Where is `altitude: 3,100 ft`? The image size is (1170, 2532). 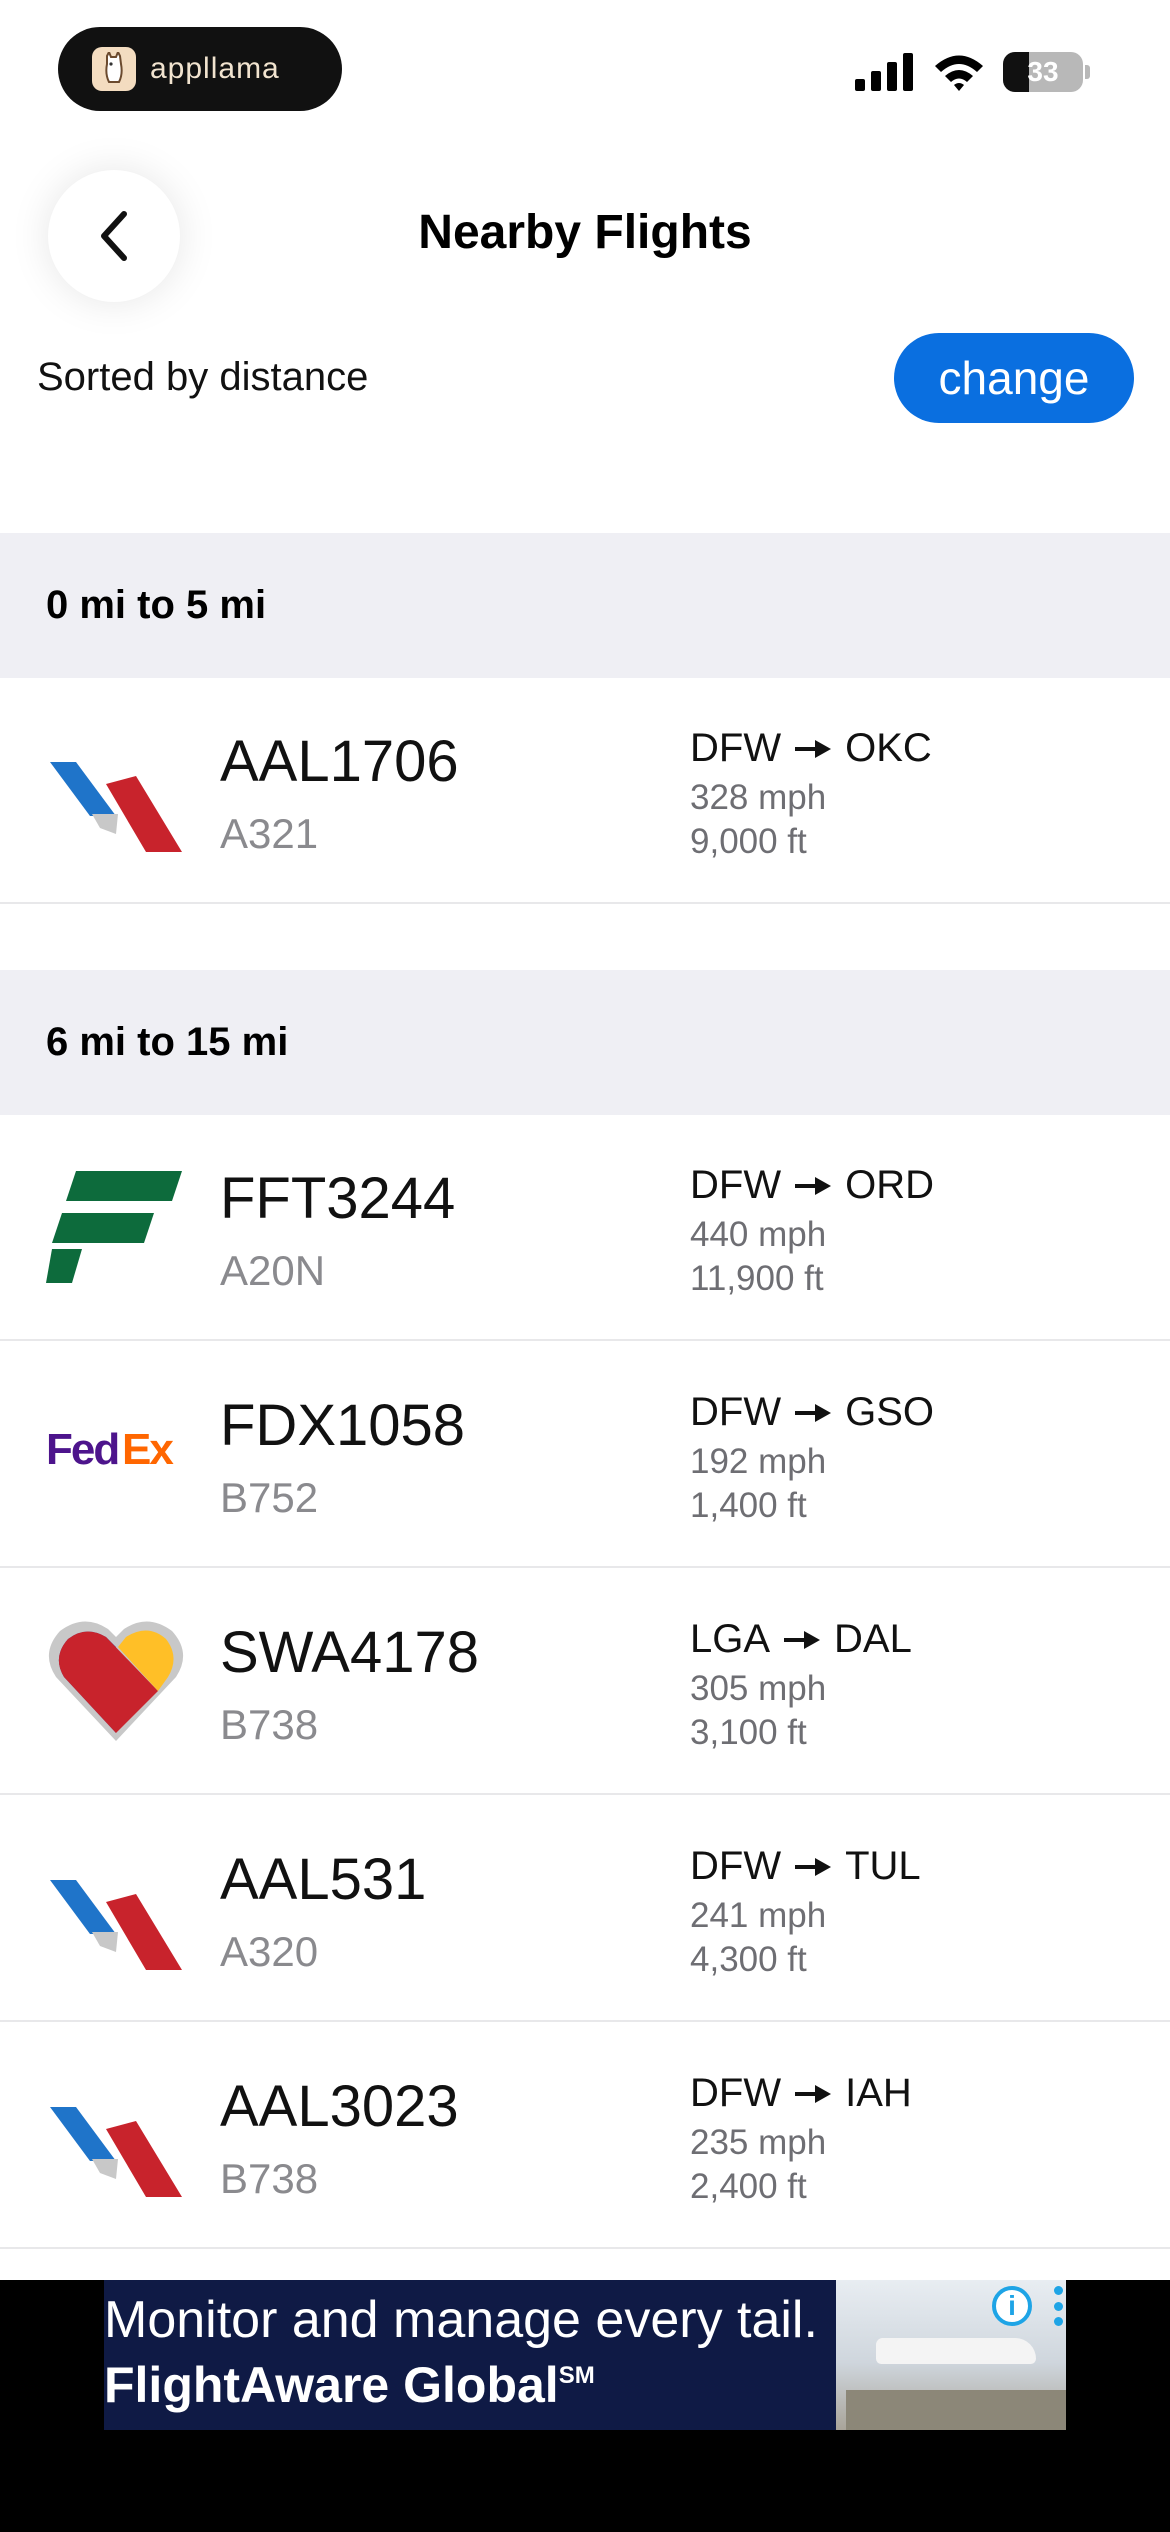
altitude: 3,100 ft is located at coordinates (748, 1732).